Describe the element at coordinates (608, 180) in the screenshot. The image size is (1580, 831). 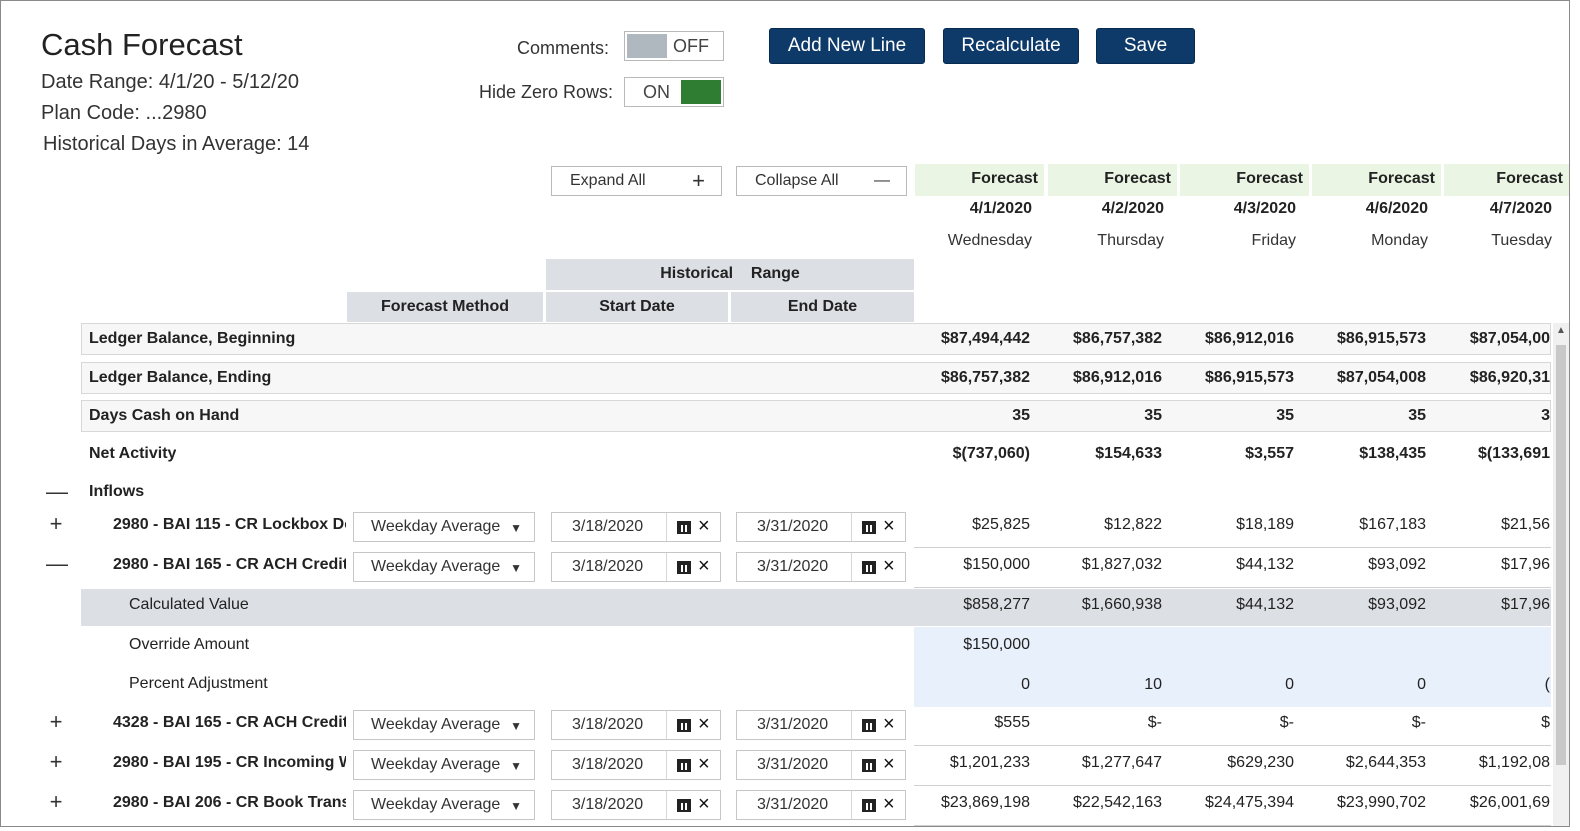
I see `expand-all-label: Expand All` at that location.